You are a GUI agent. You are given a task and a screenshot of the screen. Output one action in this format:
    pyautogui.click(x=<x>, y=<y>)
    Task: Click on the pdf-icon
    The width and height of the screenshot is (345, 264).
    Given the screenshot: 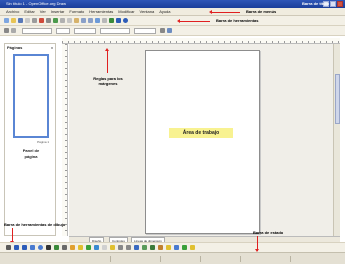 What is the action you would take?
    pyautogui.click(x=41, y=20)
    